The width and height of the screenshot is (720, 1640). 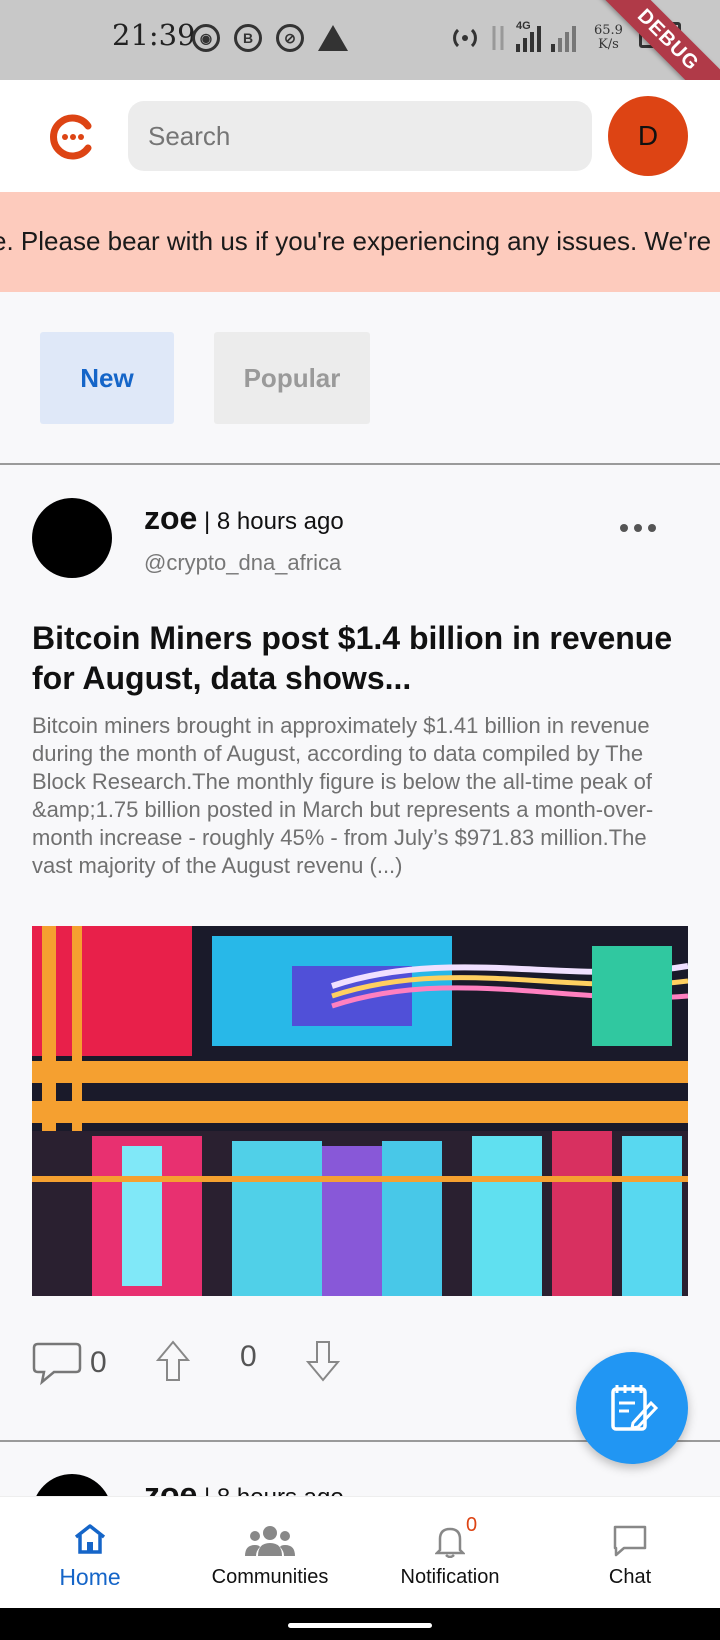 I want to click on post-author-name: zoe, so click(x=170, y=518).